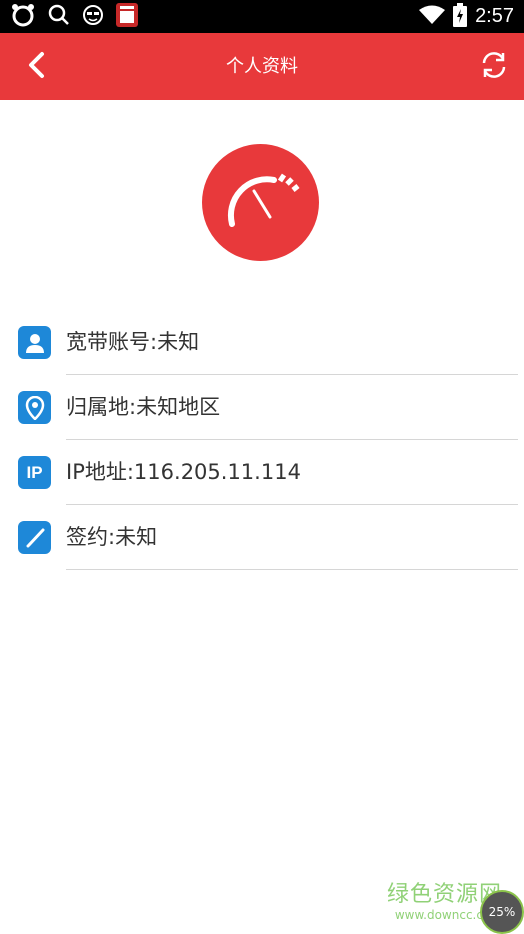 The width and height of the screenshot is (524, 934). I want to click on info-row-contract: 签约:未知, so click(262, 537).